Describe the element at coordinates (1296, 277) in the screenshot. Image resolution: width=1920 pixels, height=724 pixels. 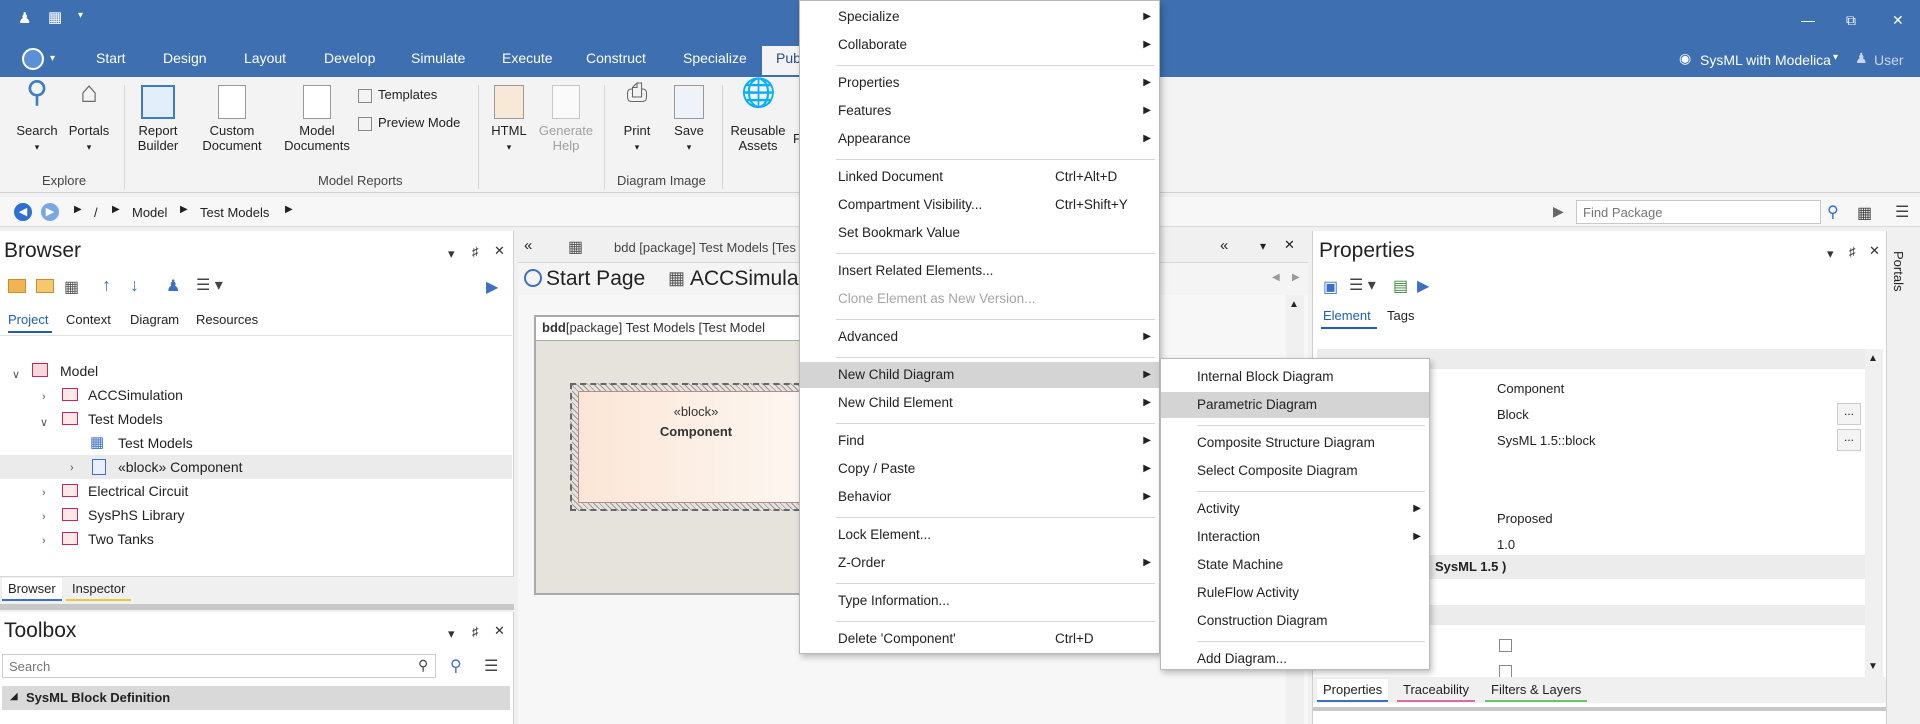
I see `tab-scroll-right-icon: ▶` at that location.